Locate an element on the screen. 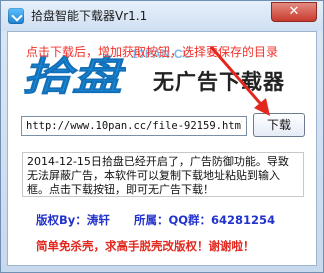  logo-text: 拾盘 is located at coordinates (74, 76).